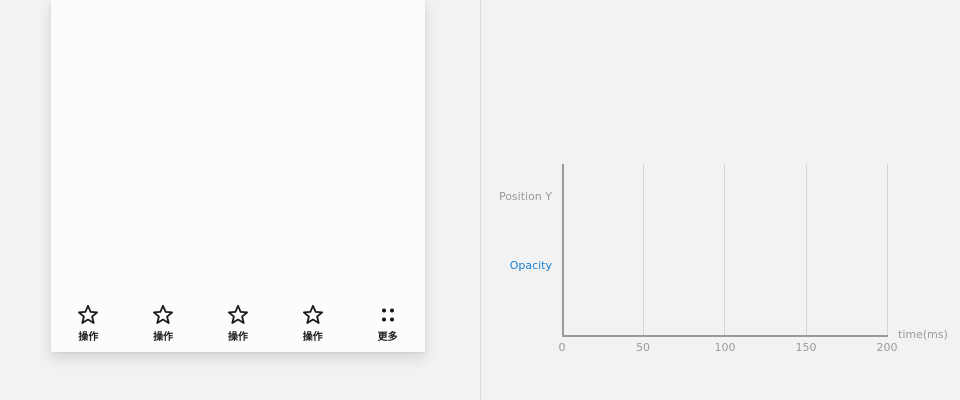  Describe the element at coordinates (923, 334) in the screenshot. I see `time-unit-label: time(ms)` at that location.